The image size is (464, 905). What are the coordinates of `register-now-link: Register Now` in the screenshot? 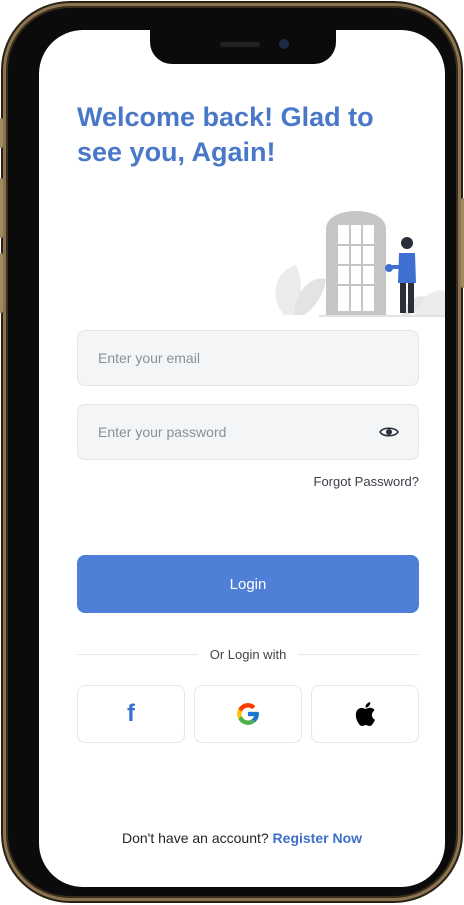 It's located at (317, 838).